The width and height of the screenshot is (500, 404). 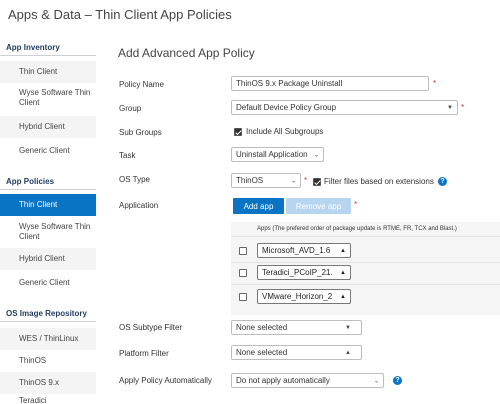 I want to click on app-item-label: Teradici_PCoIP_21., so click(x=297, y=272).